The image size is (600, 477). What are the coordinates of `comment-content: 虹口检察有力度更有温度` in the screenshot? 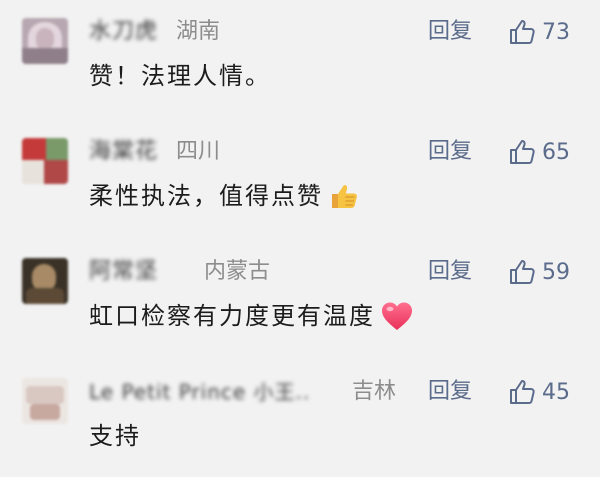 It's located at (252, 316).